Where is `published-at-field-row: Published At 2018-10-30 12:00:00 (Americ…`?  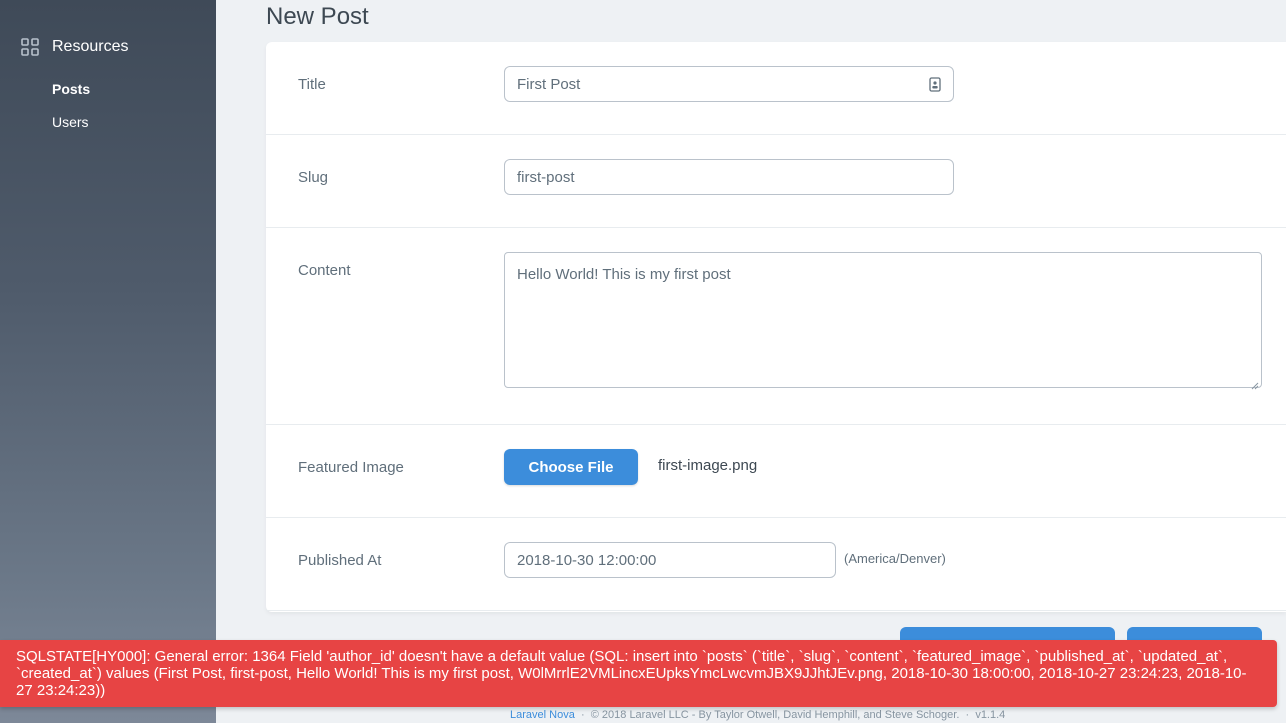
published-at-field-row: Published At 2018-10-30 12:00:00 (Americ… is located at coordinates (776, 564).